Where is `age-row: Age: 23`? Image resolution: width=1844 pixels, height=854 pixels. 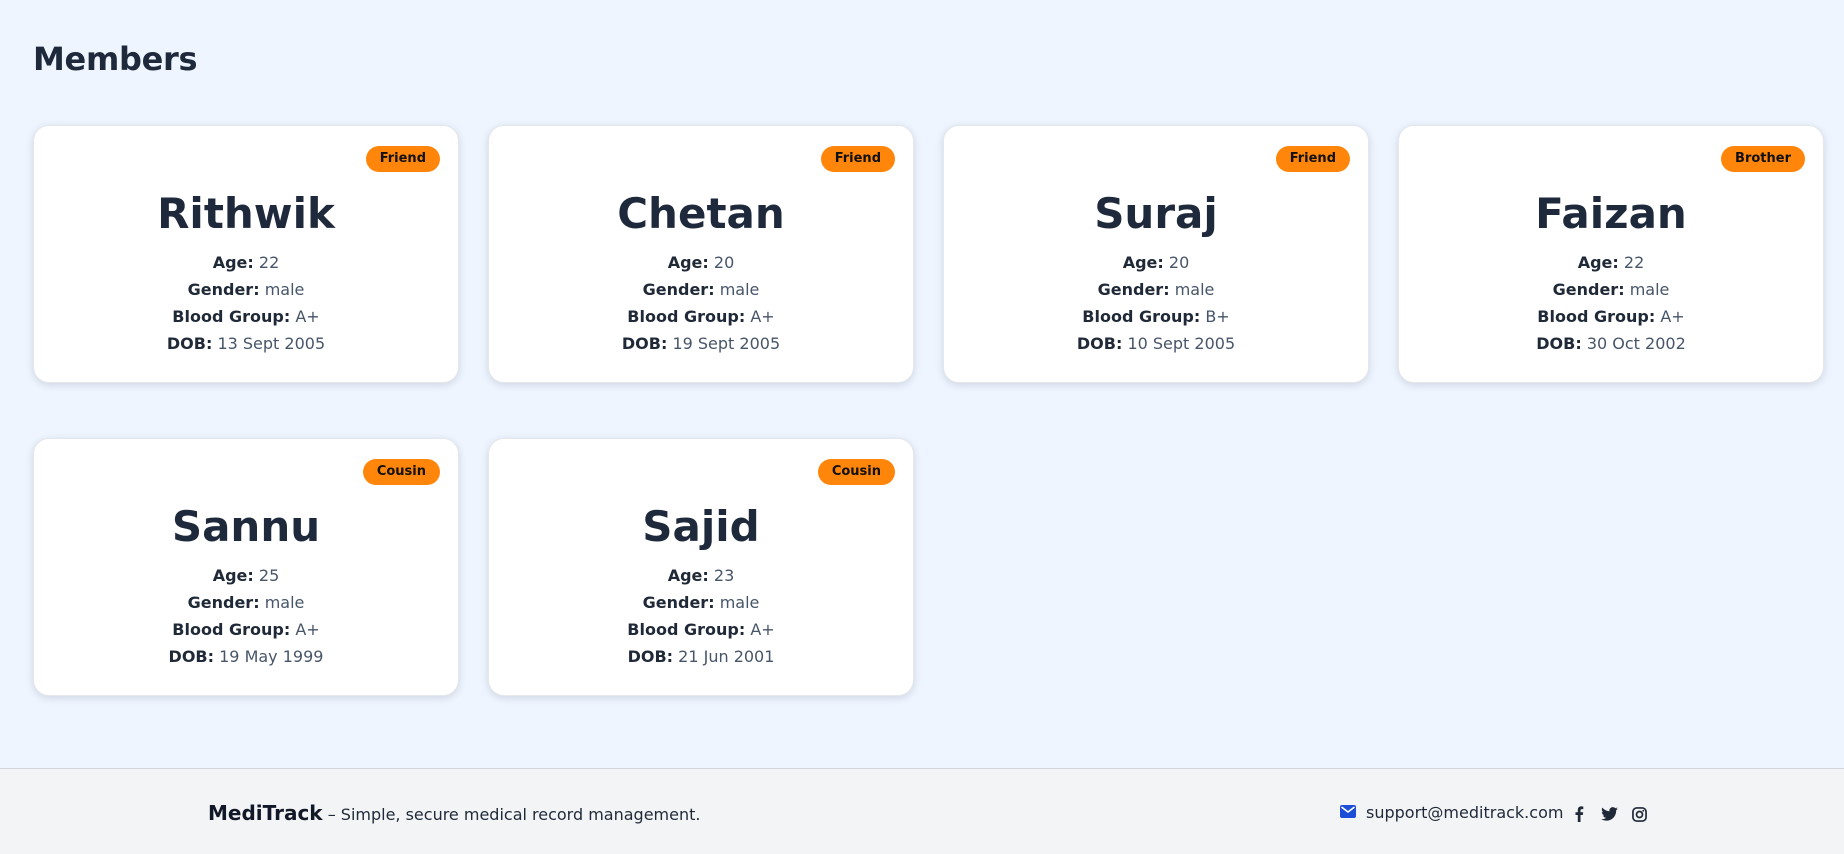
age-row: Age: 23 is located at coordinates (701, 575).